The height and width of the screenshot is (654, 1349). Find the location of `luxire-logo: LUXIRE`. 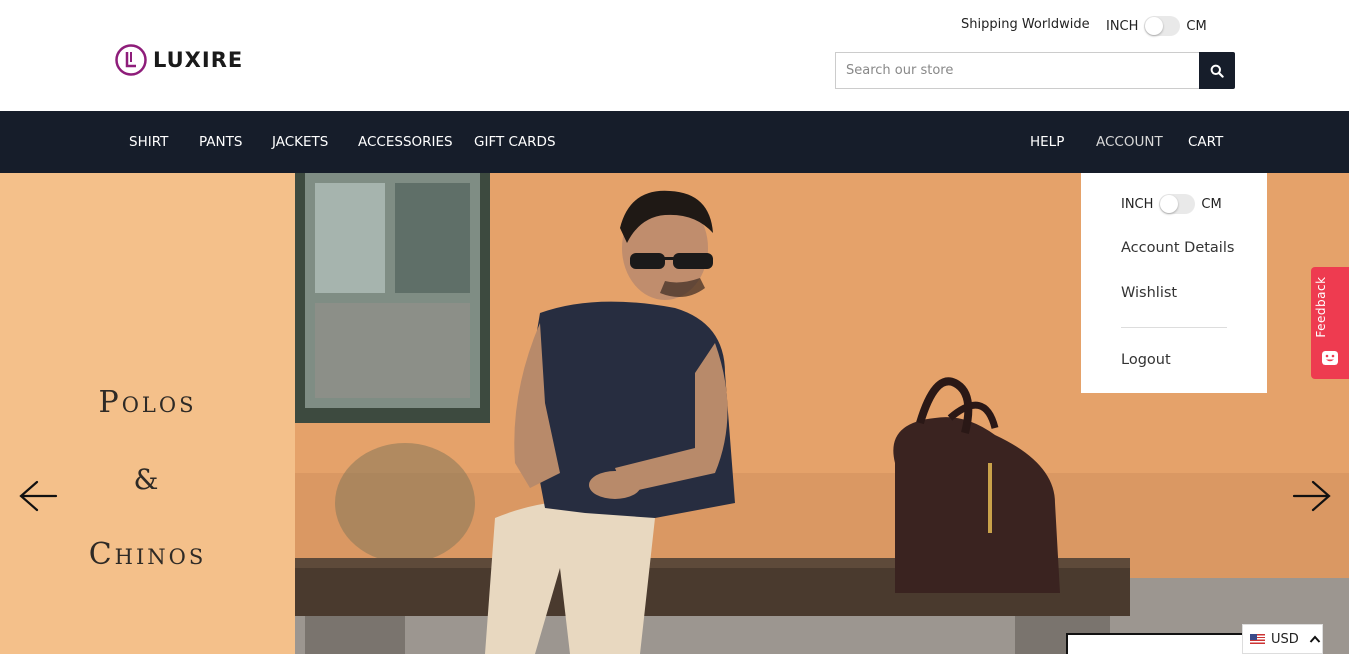

luxire-logo: LUXIRE is located at coordinates (179, 60).